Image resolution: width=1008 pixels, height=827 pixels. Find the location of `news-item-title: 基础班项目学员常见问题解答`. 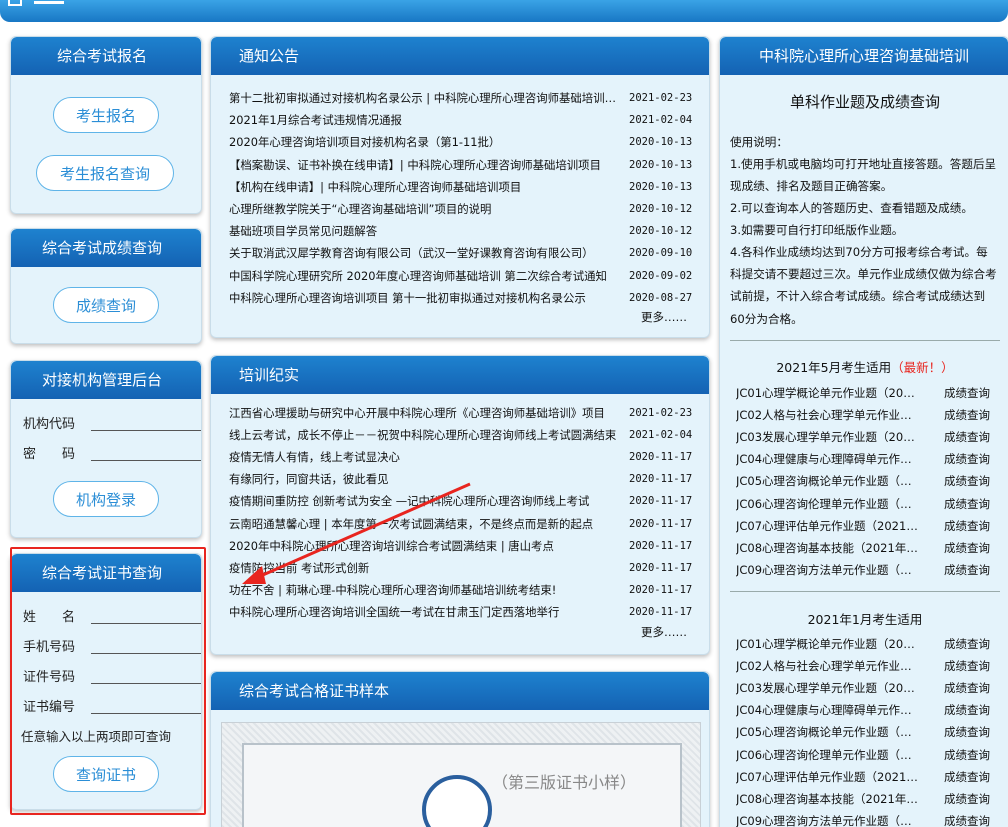

news-item-title: 基础班项目学员常见问题解答 is located at coordinates (423, 231).